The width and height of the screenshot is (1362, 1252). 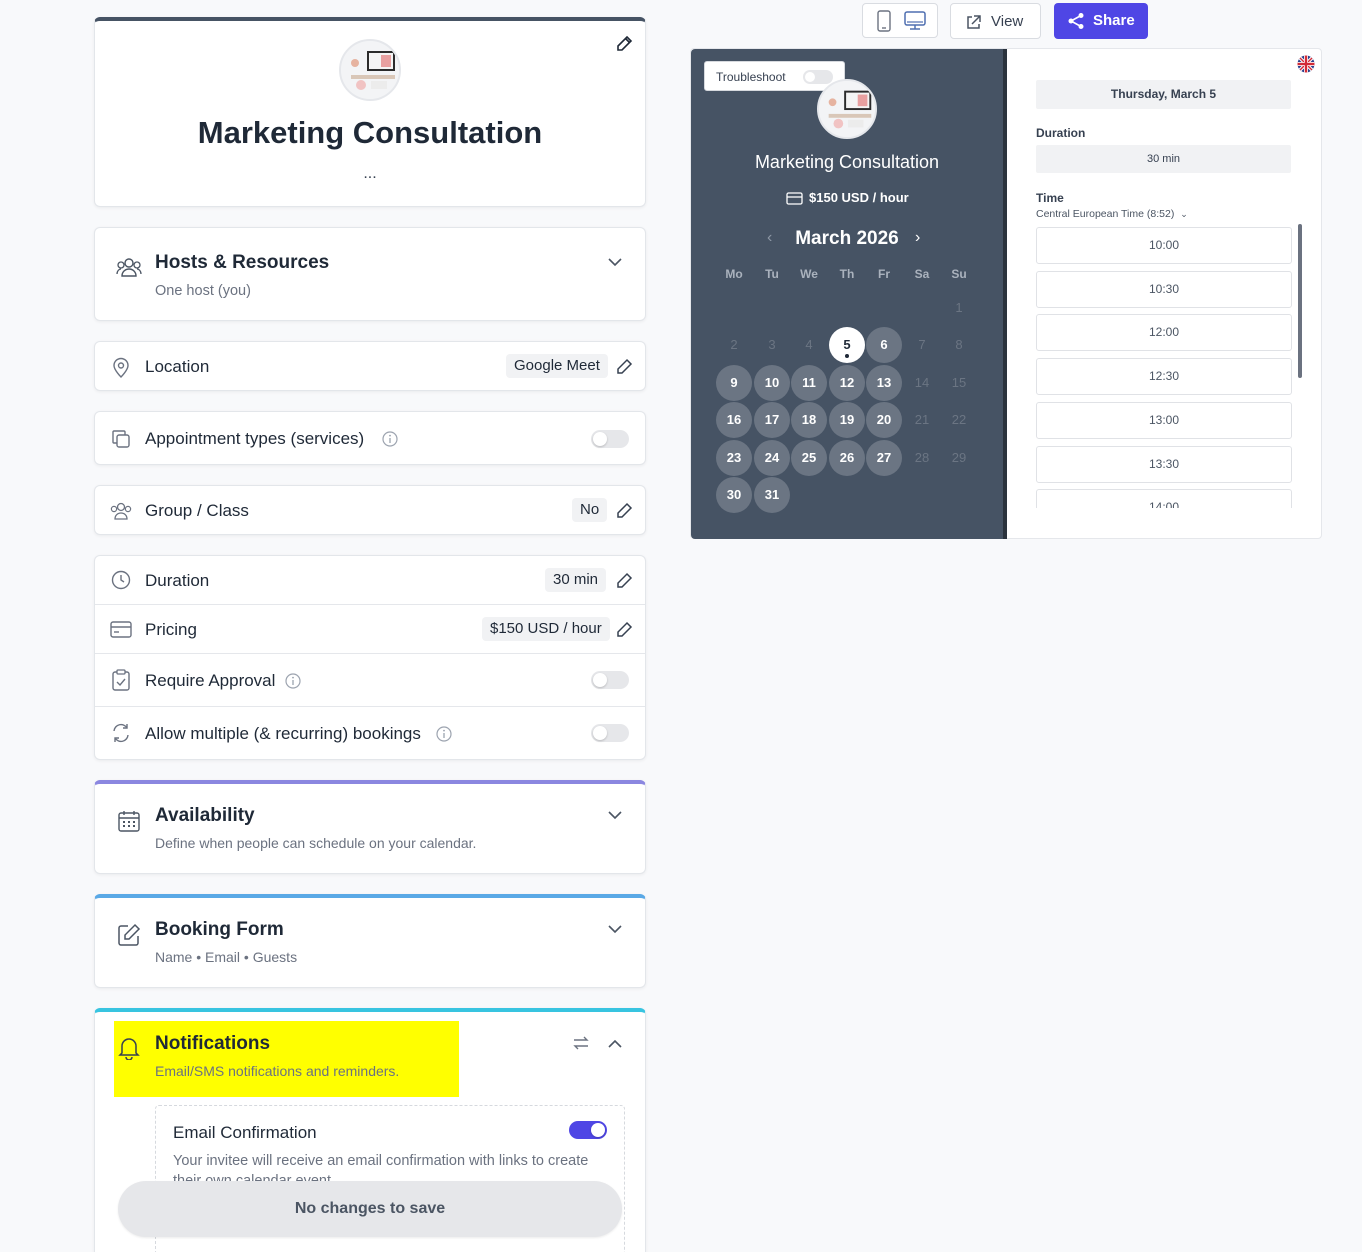 I want to click on view-label: View, so click(x=1007, y=21).